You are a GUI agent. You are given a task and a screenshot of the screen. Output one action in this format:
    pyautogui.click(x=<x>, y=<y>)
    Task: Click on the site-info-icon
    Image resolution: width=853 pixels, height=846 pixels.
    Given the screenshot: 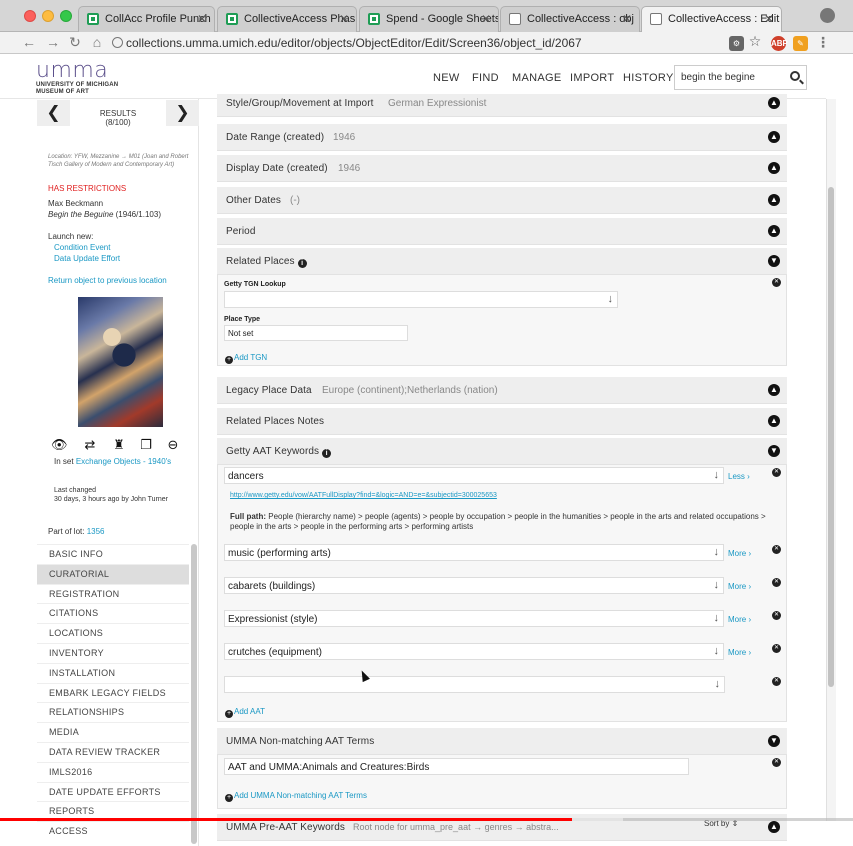 What is the action you would take?
    pyautogui.click(x=117, y=42)
    